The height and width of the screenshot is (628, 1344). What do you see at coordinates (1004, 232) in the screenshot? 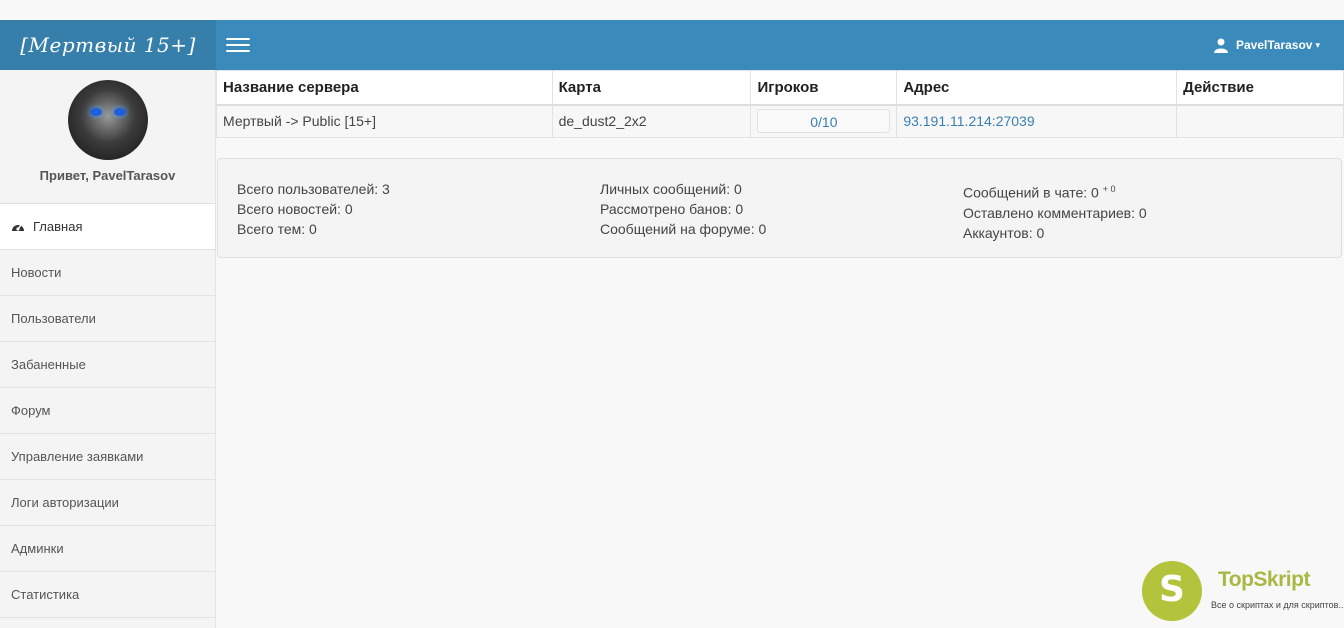
I see `stat-accounts: Аккаунтов: 0` at bounding box center [1004, 232].